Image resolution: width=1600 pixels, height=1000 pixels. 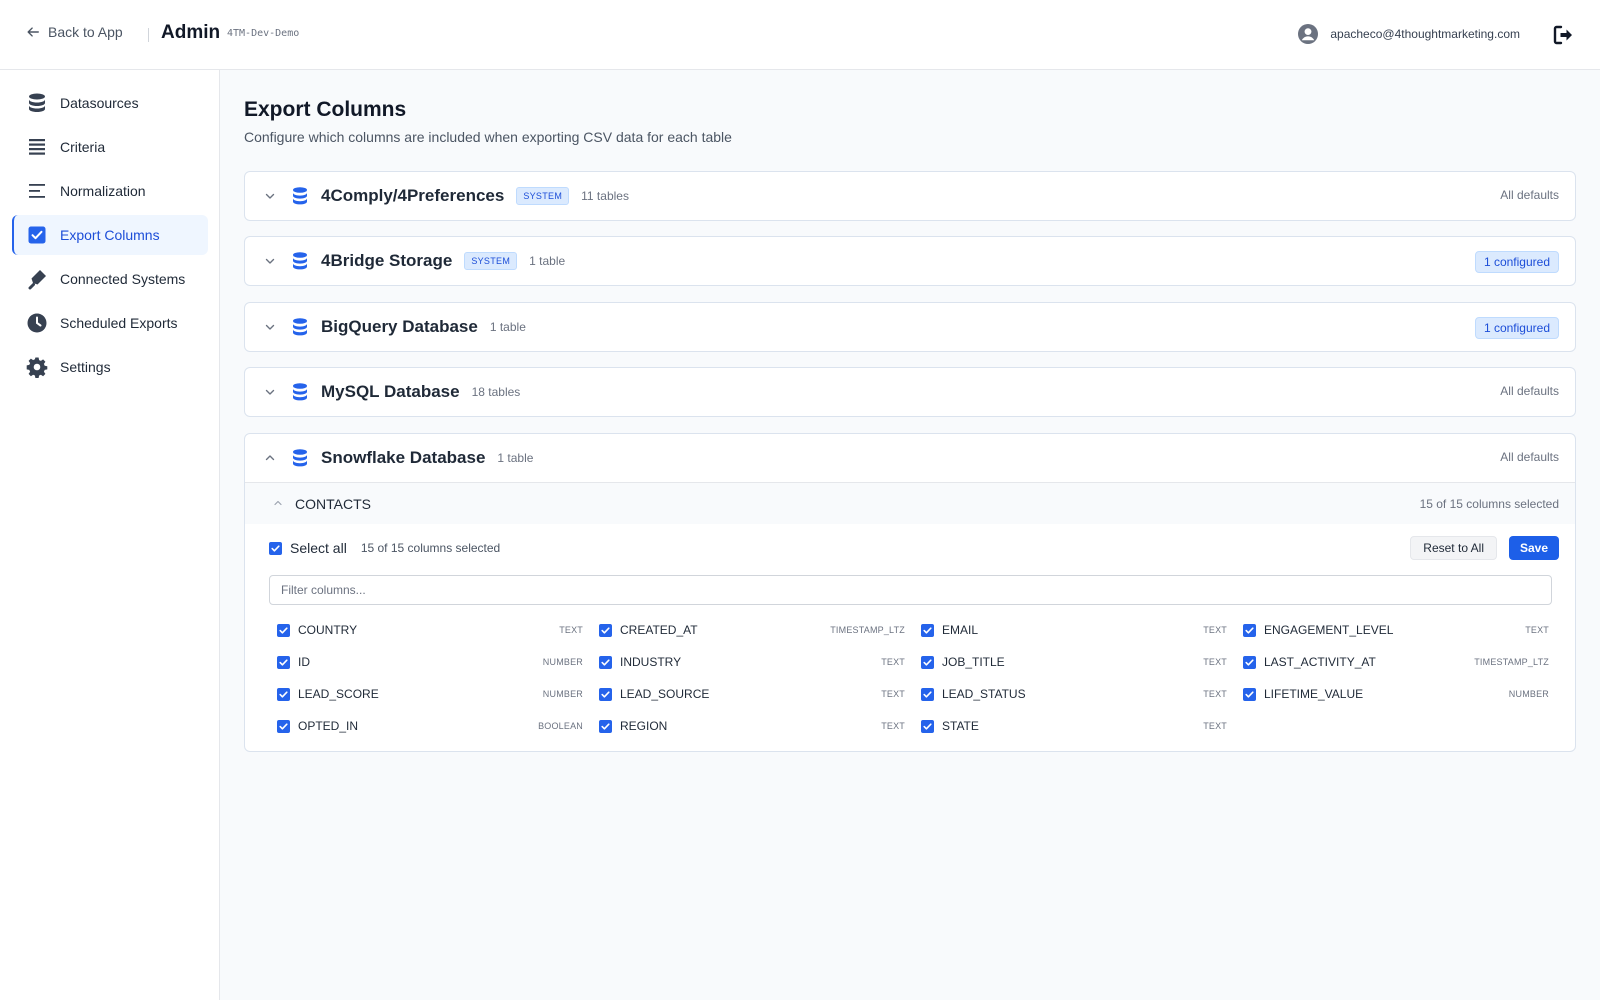 What do you see at coordinates (110, 191) in the screenshot?
I see `sidebar-item-normalization: Normalization` at bounding box center [110, 191].